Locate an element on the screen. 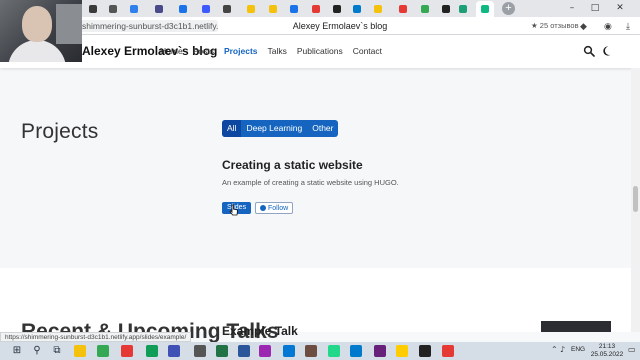 The height and width of the screenshot is (360, 640). reviews-badge: ★ 25 отзывов is located at coordinates (555, 26).